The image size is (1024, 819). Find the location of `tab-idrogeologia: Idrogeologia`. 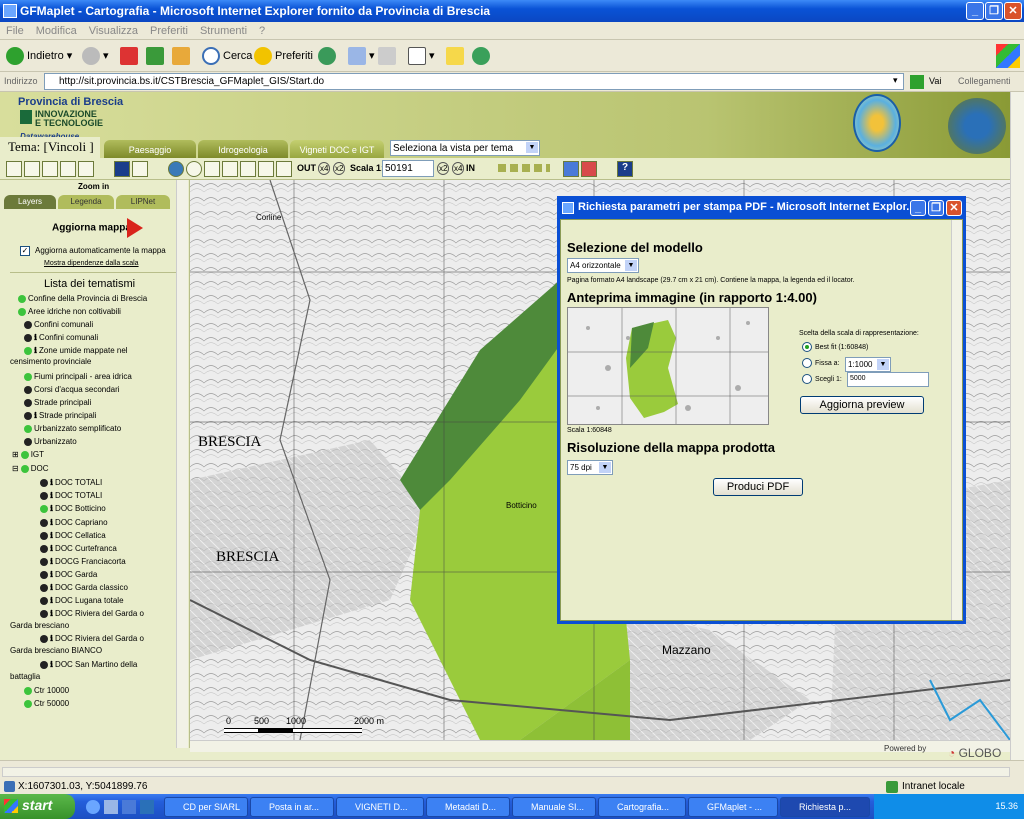

tab-idrogeologia: Idrogeologia is located at coordinates (243, 149).